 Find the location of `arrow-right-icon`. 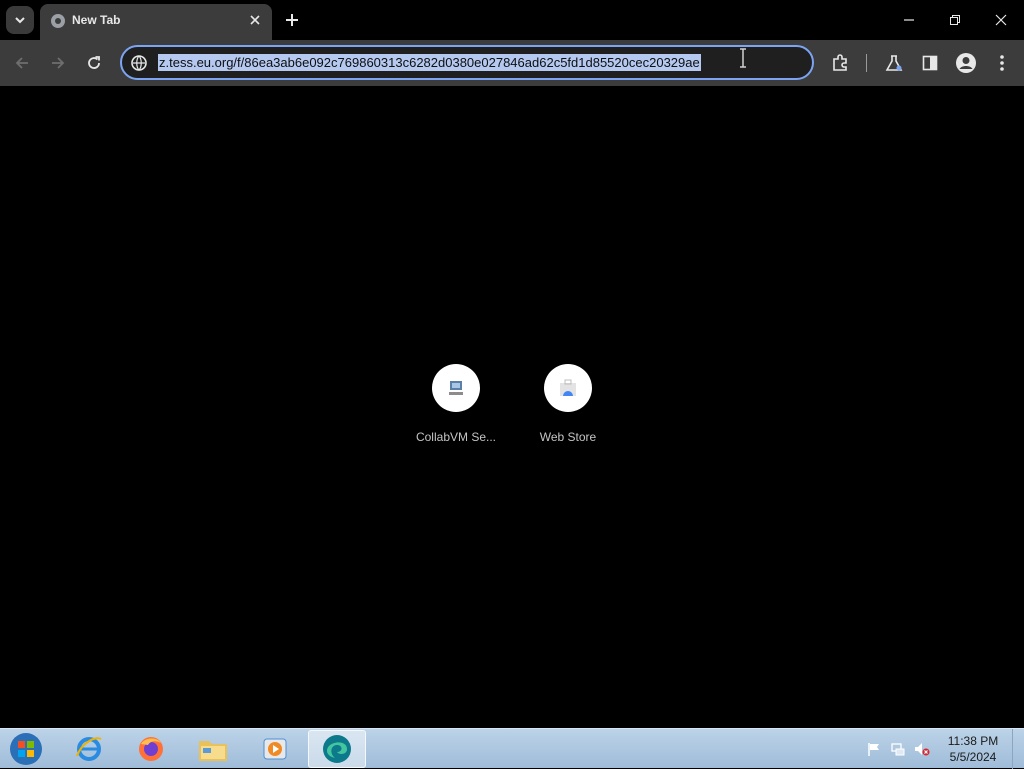

arrow-right-icon is located at coordinates (58, 63).